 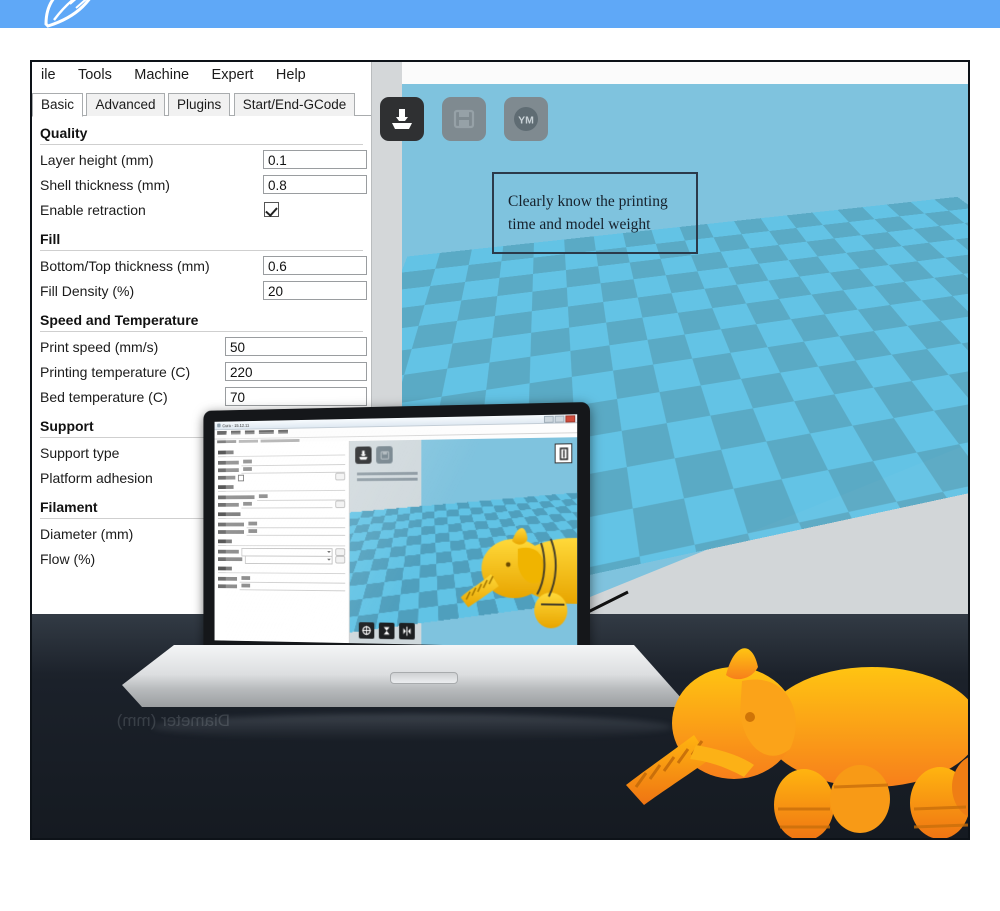 I want to click on setting-row-bottom-top-thickness: Bottom/Top thickness (mm) 0.6, so click(x=203, y=265).